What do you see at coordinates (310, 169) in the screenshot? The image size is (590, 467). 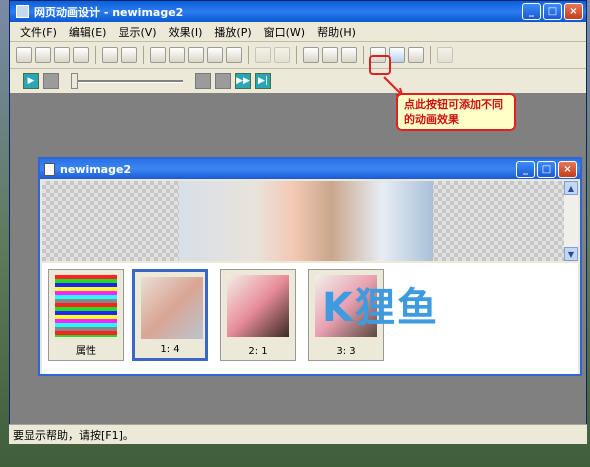 I see `child-titlebar: newimage2 _ □ ×` at bounding box center [310, 169].